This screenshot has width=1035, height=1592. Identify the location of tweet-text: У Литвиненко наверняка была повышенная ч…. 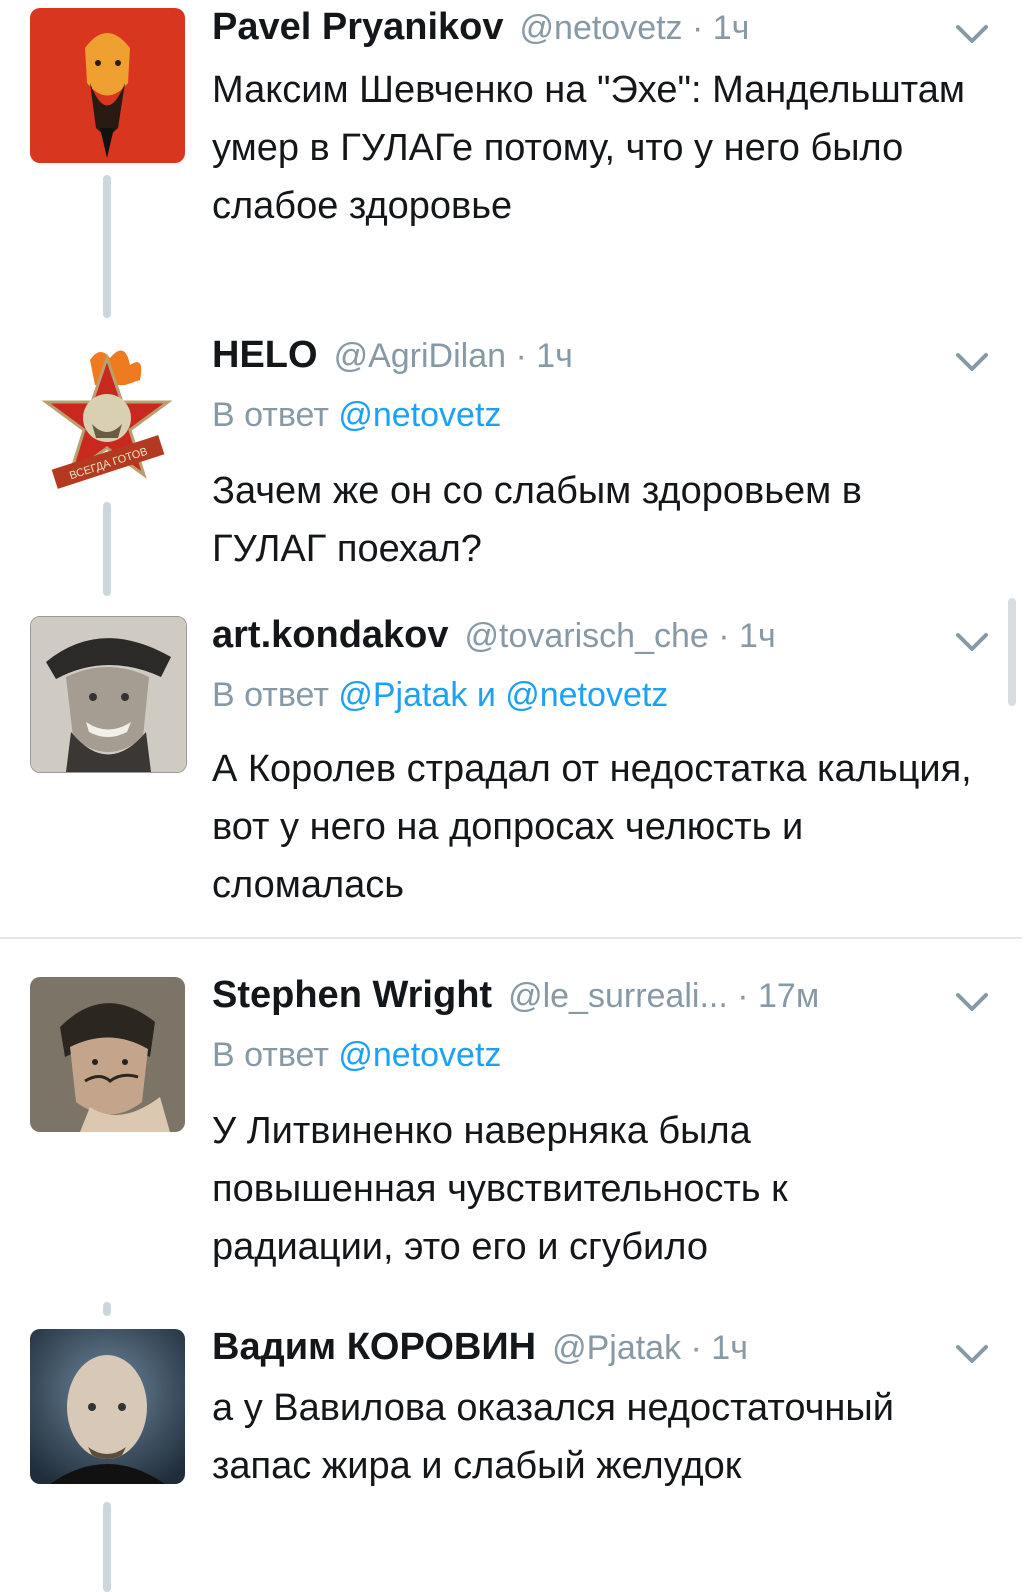
(500, 1189).